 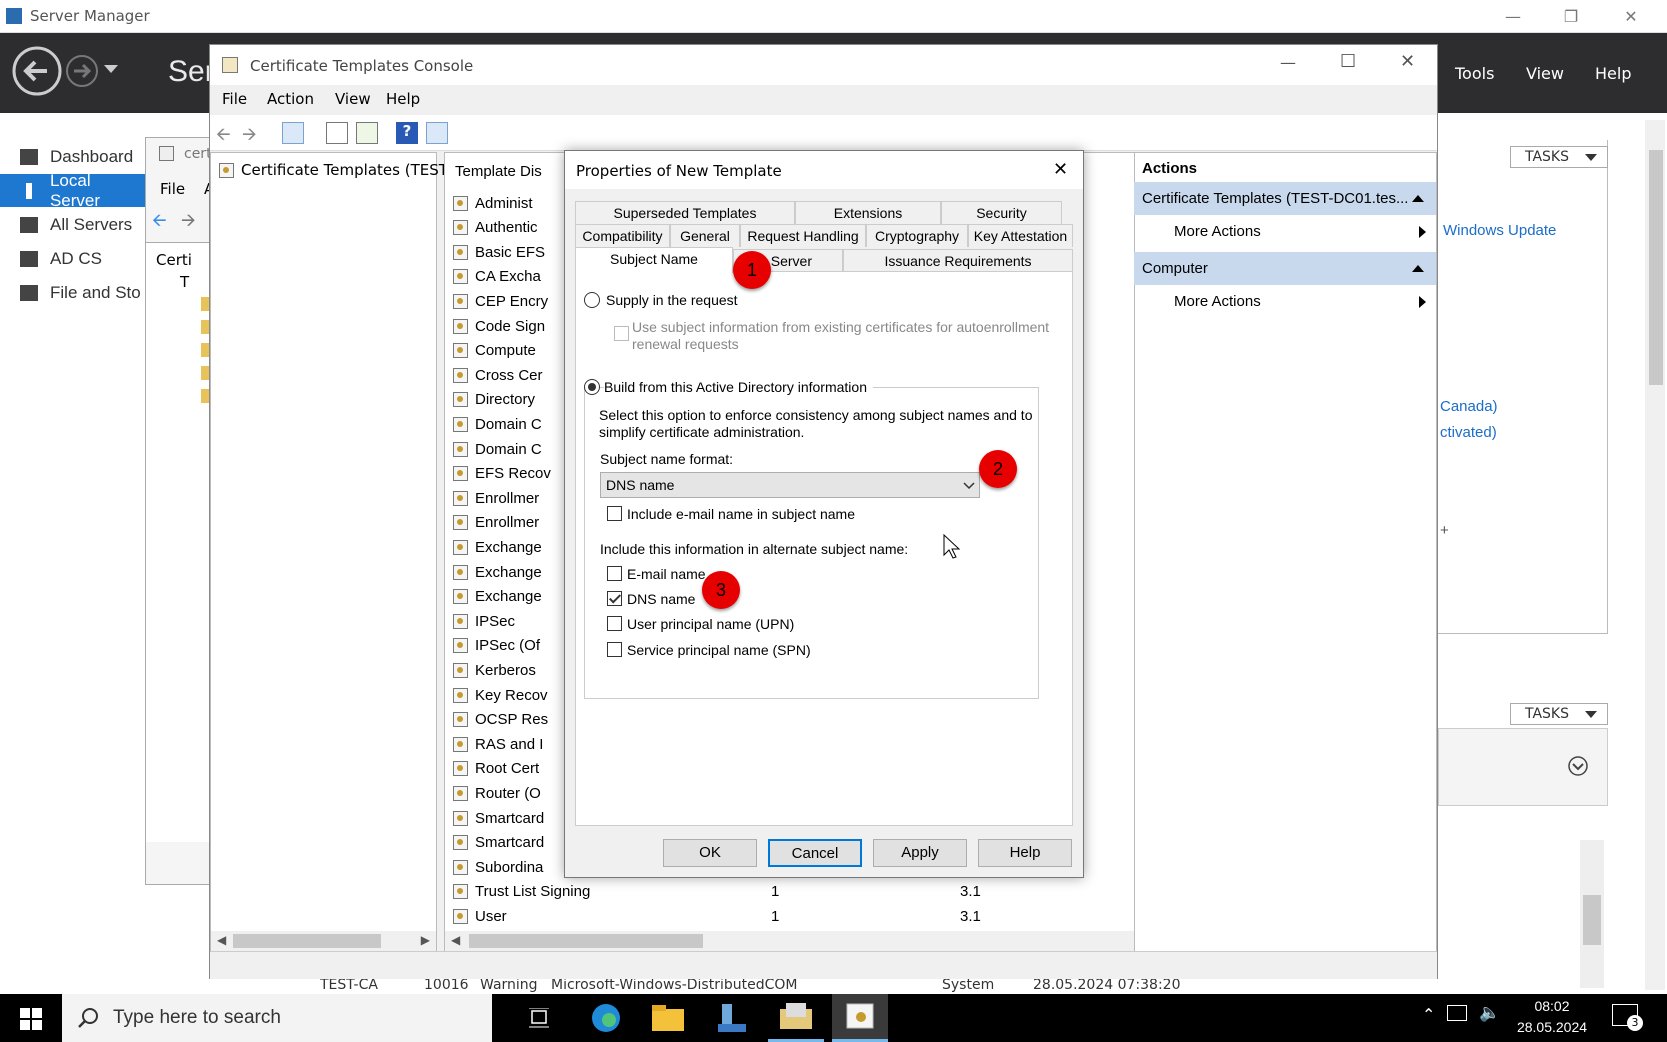 I want to click on tab-general: General, so click(x=705, y=235).